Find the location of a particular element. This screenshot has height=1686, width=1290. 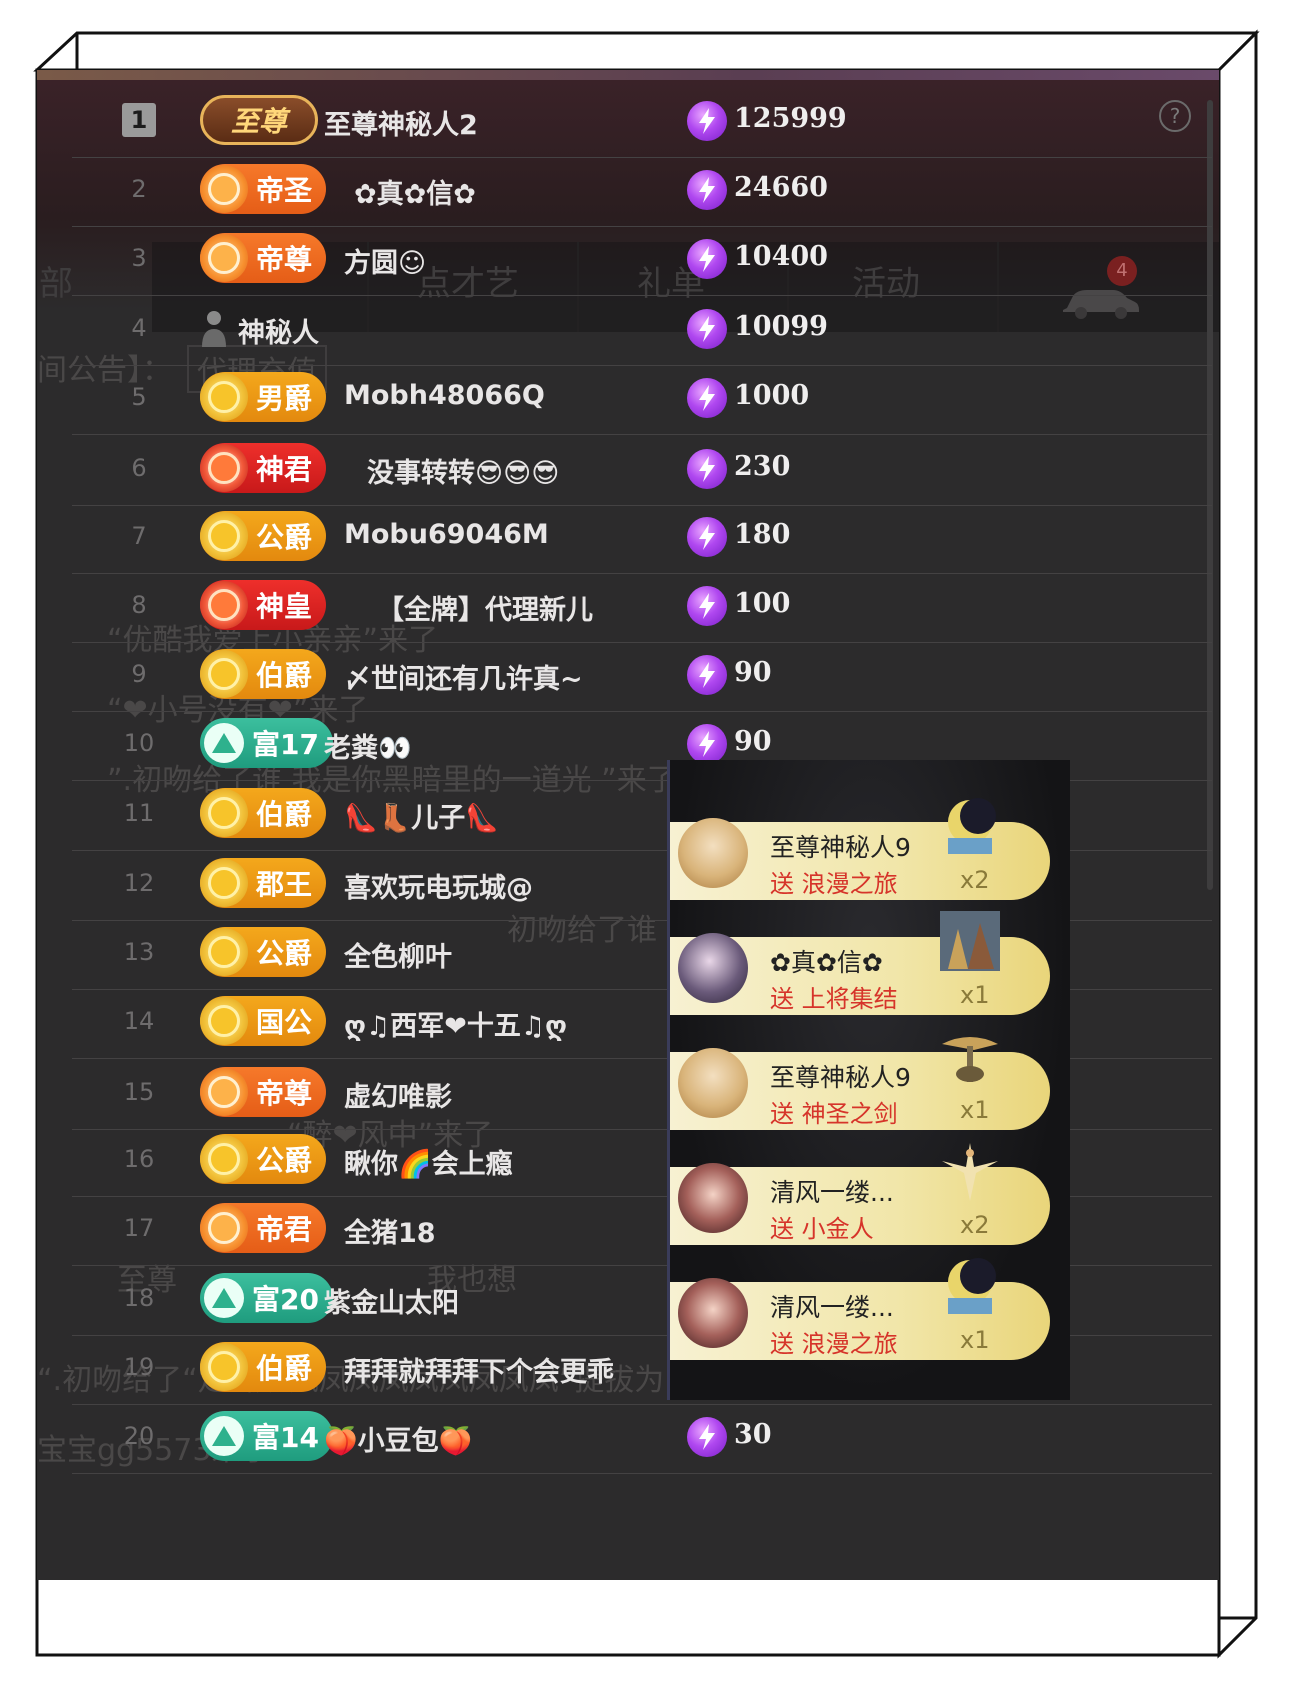

badge-label: 帝君 is located at coordinates (284, 1229).